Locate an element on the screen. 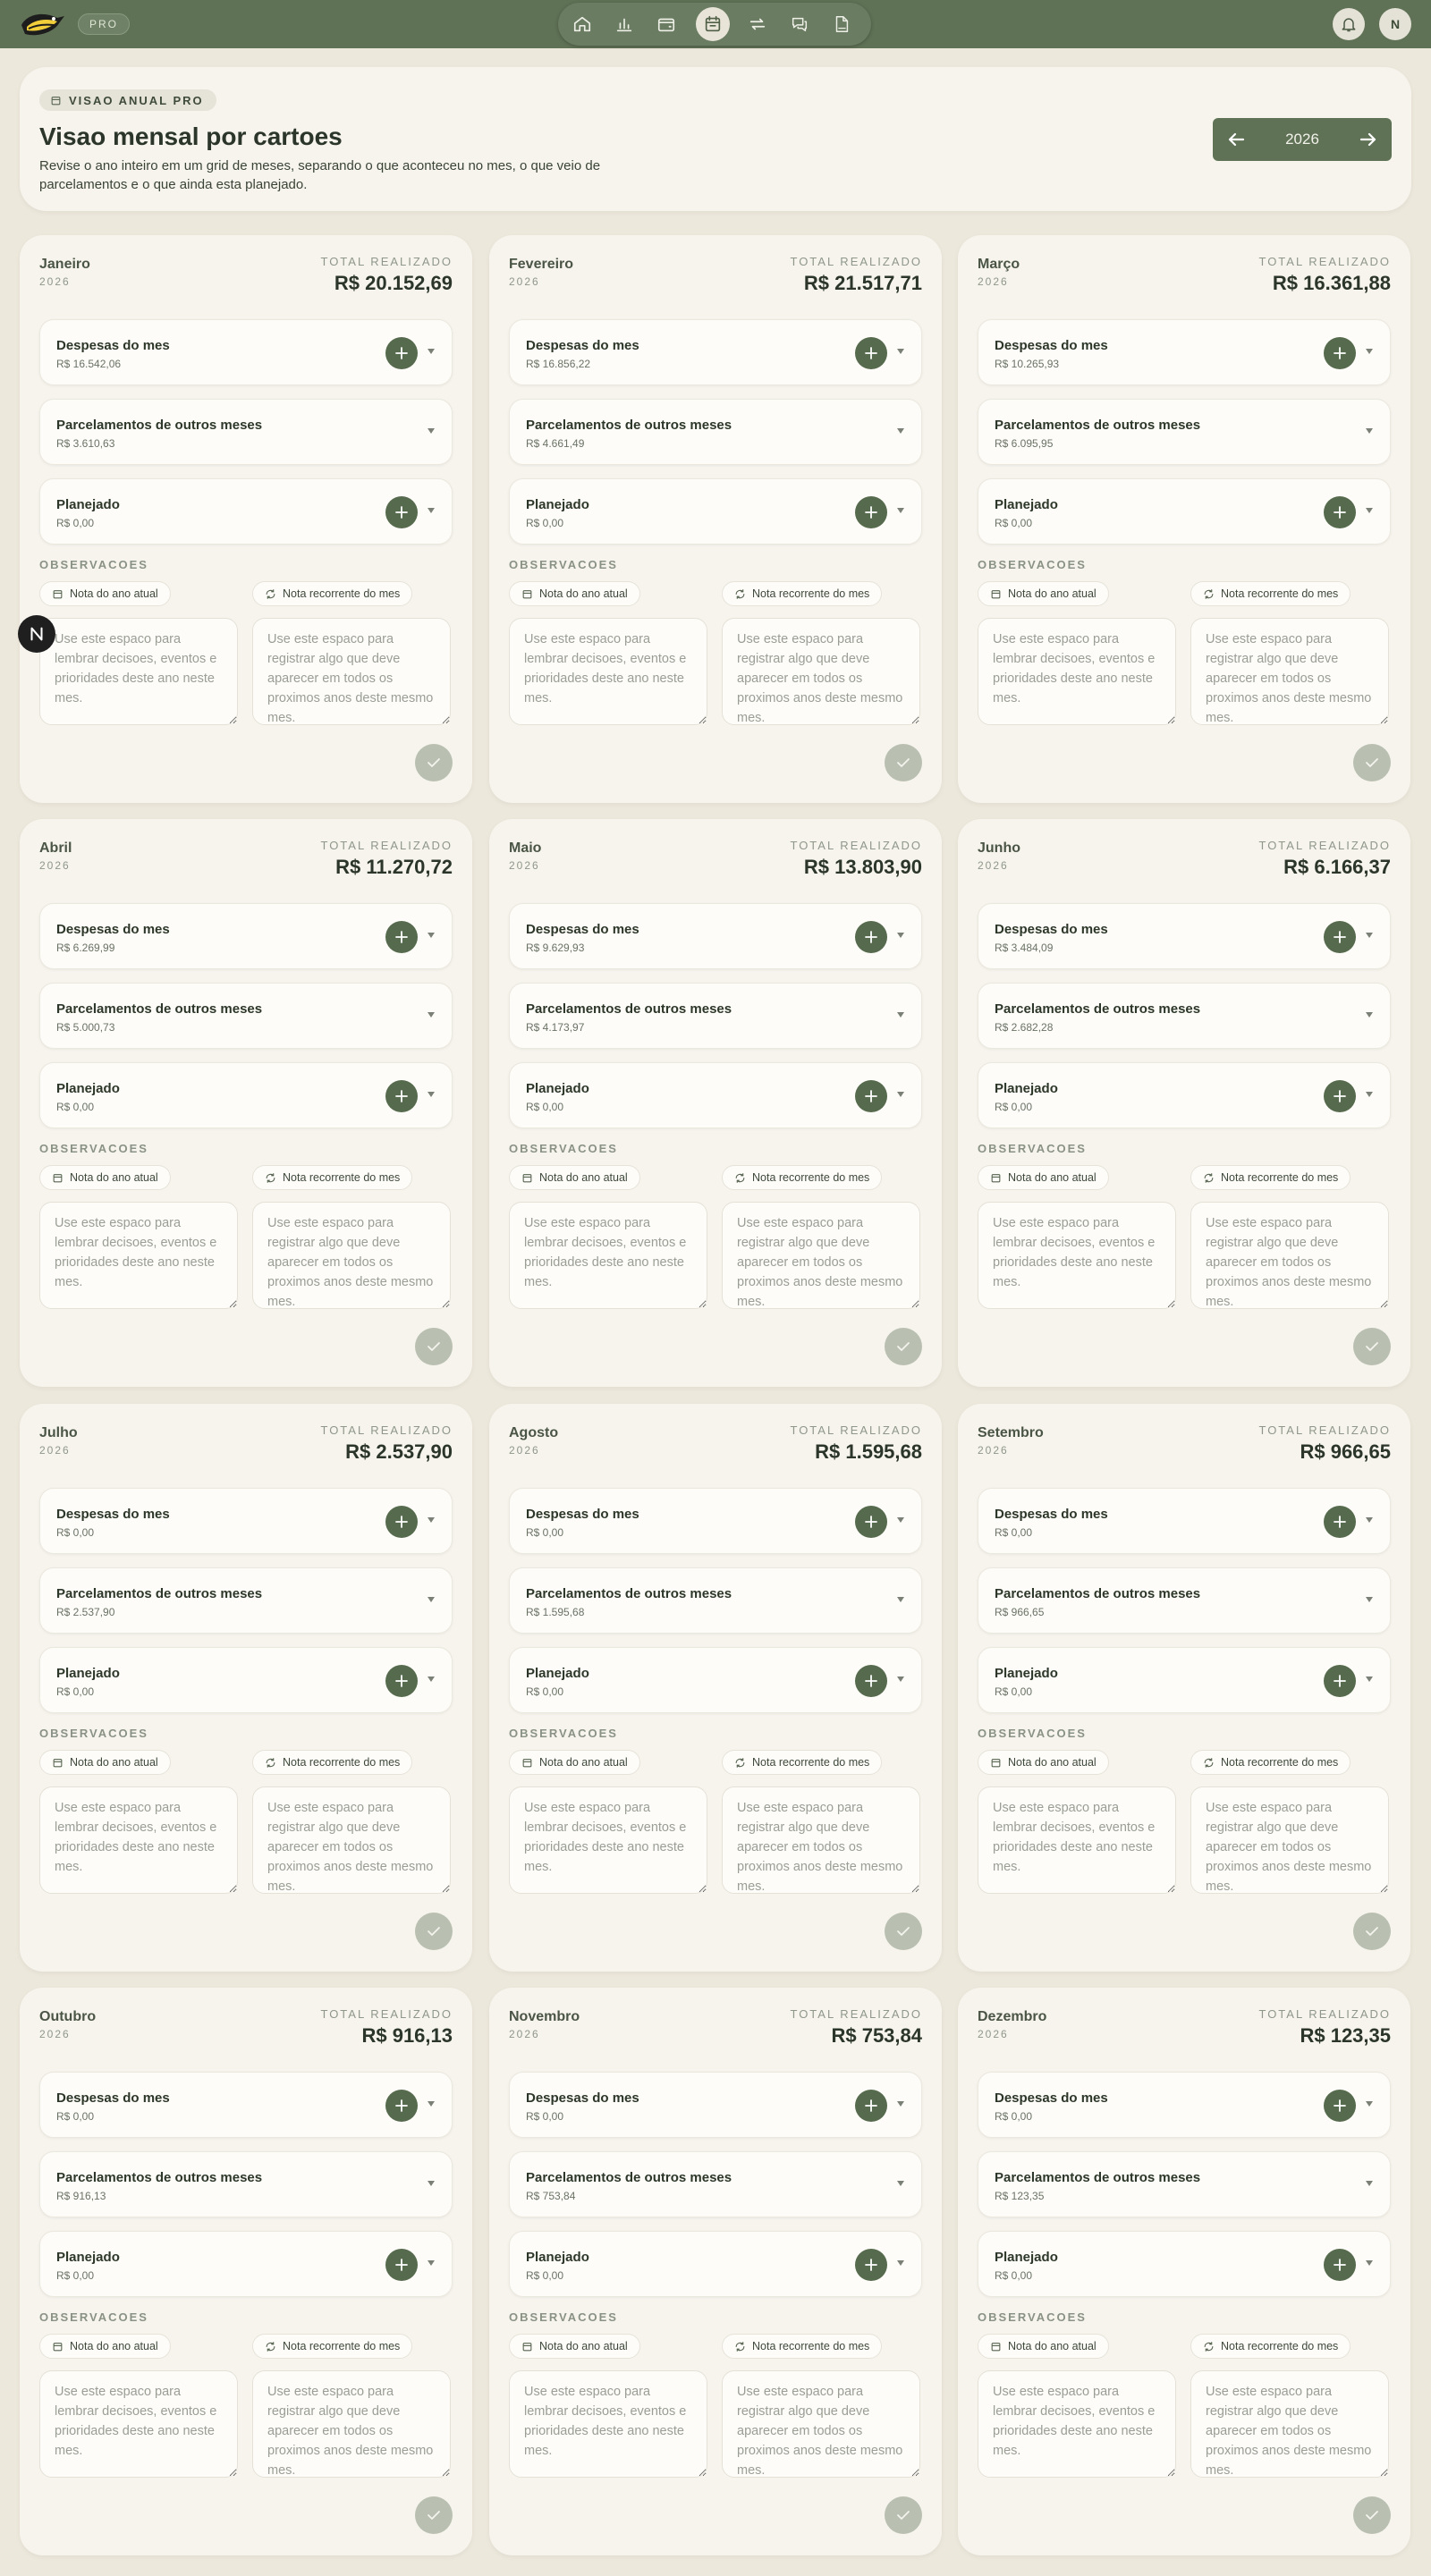 The image size is (1431, 2576). expenses-section: Despesas do mes R$ 9.629,93 is located at coordinates (716, 936).